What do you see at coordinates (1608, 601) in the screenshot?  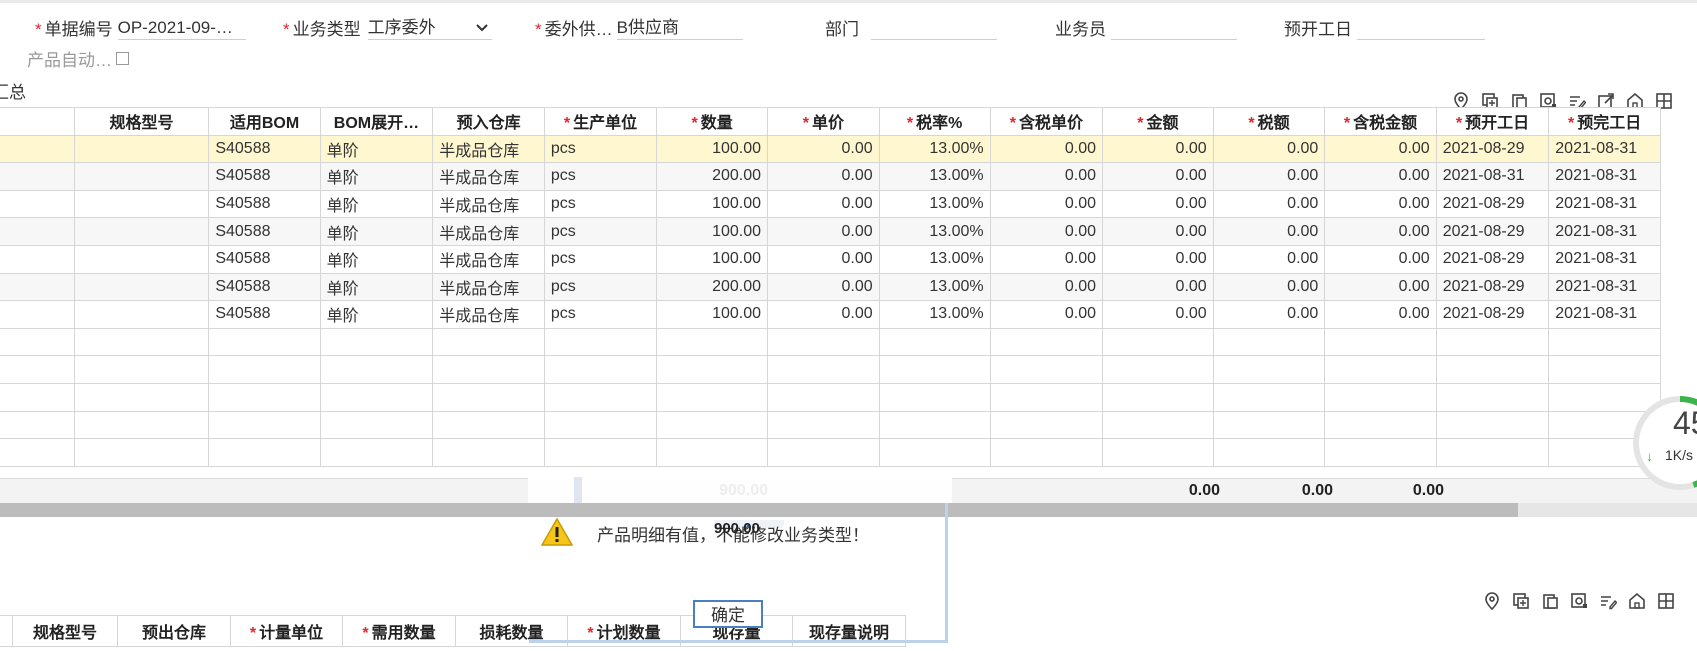 I see `batch-edit-icon` at bounding box center [1608, 601].